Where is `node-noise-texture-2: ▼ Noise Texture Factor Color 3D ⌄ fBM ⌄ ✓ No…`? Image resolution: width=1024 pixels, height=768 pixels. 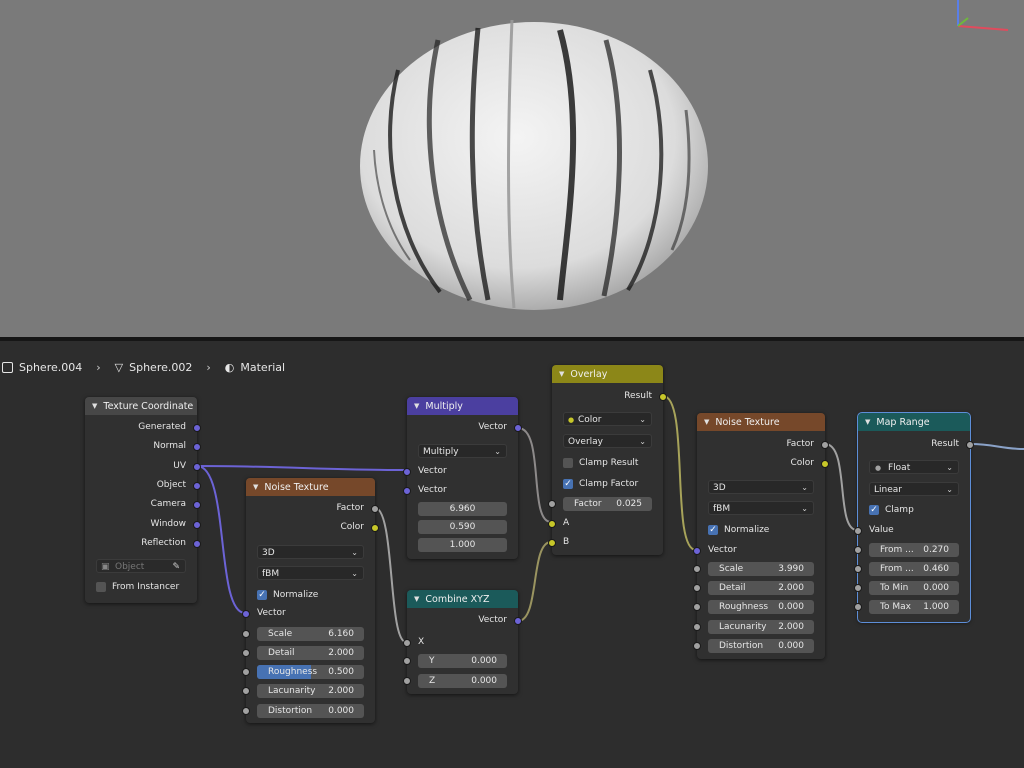 node-noise-texture-2: ▼ Noise Texture Factor Color 3D ⌄ fBM ⌄ ✓ No… is located at coordinates (761, 536).